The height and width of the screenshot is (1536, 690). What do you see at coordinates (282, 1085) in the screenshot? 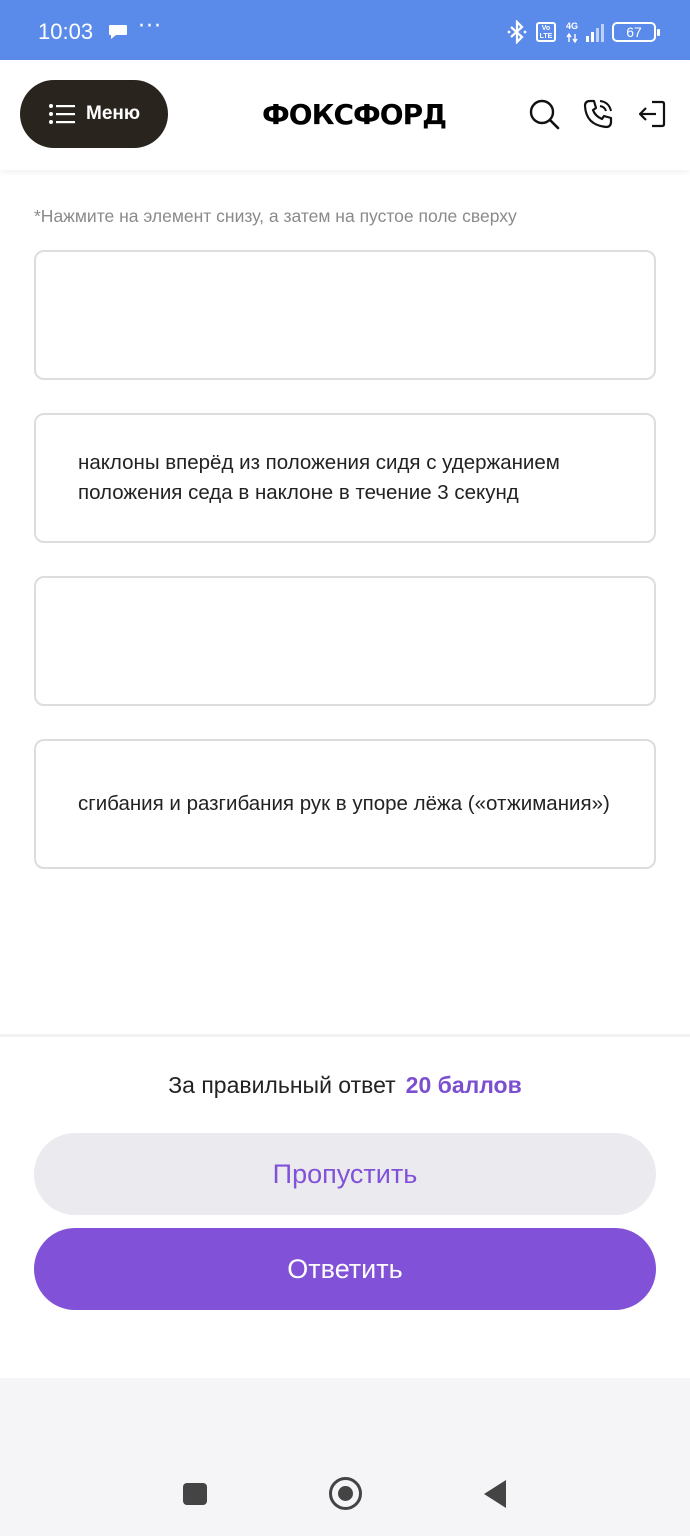
I see `score-prefix: За правильный ответ` at bounding box center [282, 1085].